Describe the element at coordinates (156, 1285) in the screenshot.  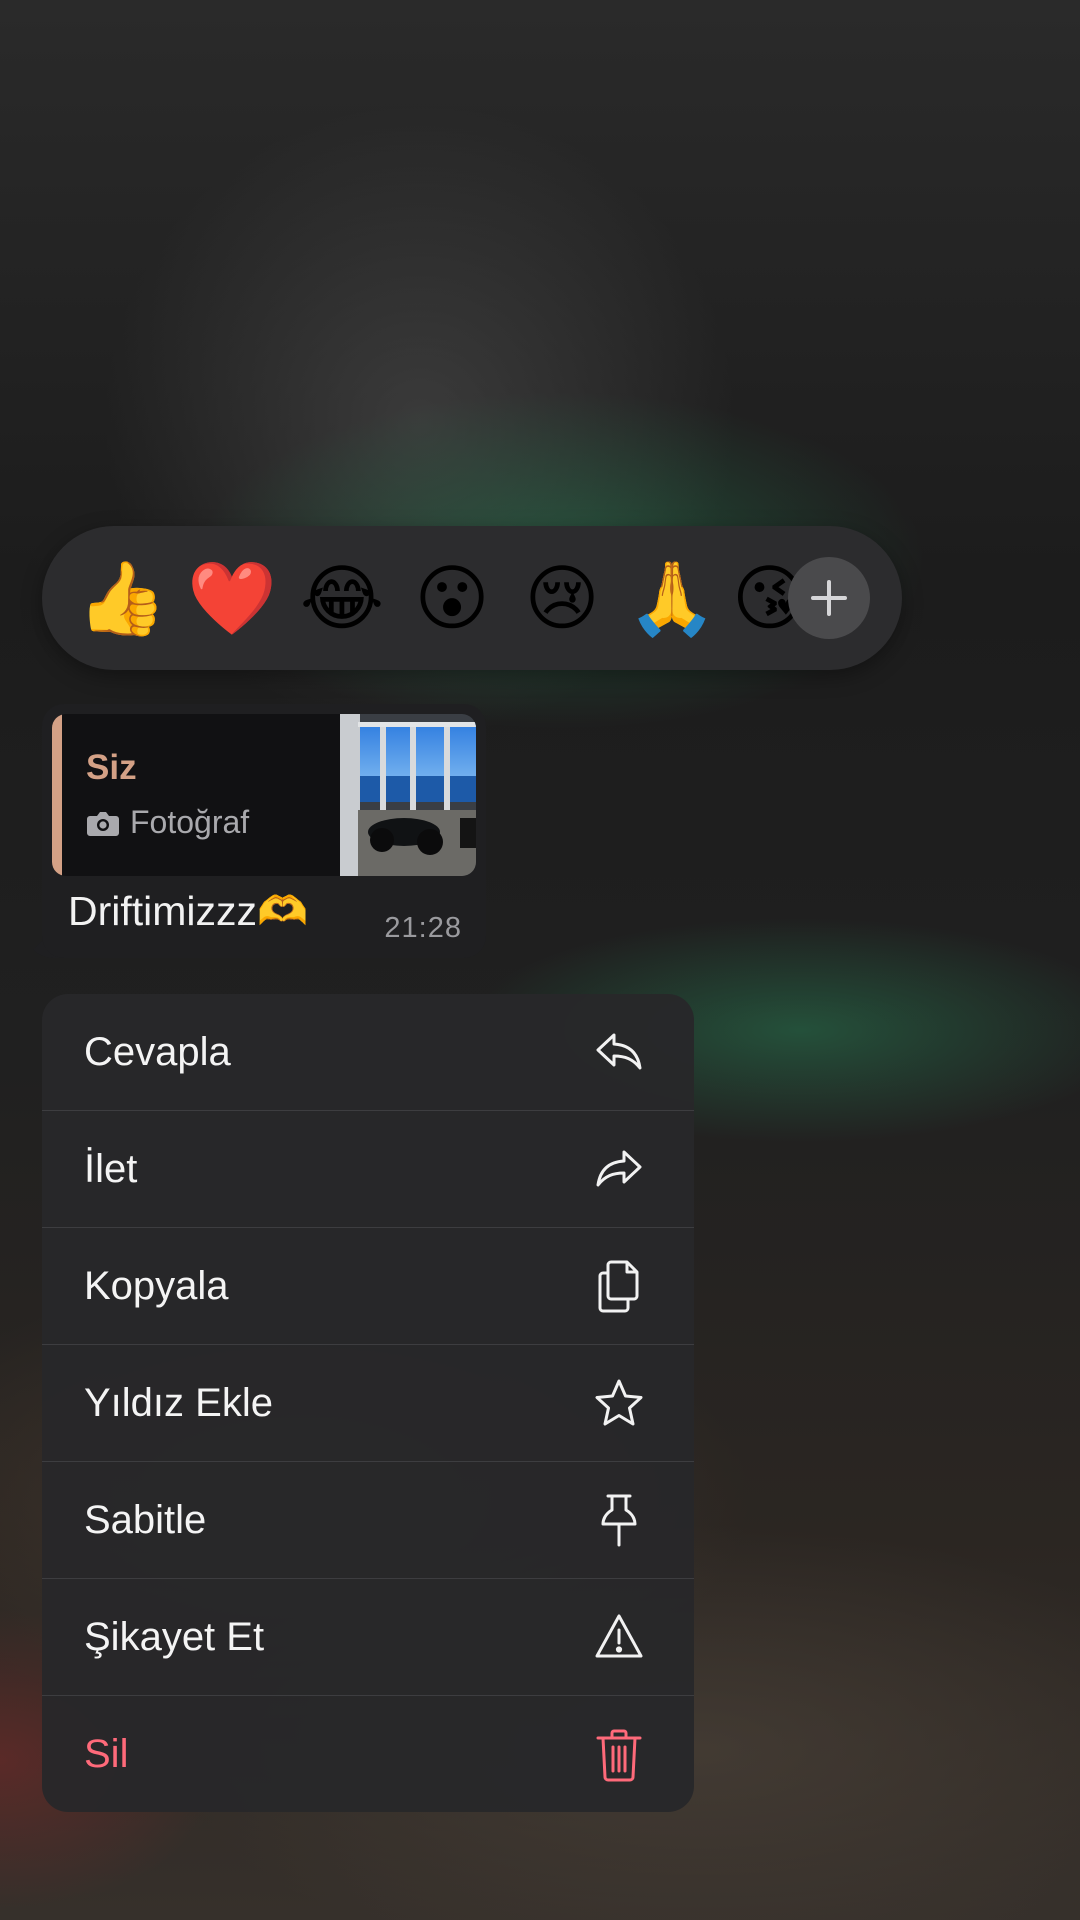
I see `menu-item-label: Kopyala` at that location.